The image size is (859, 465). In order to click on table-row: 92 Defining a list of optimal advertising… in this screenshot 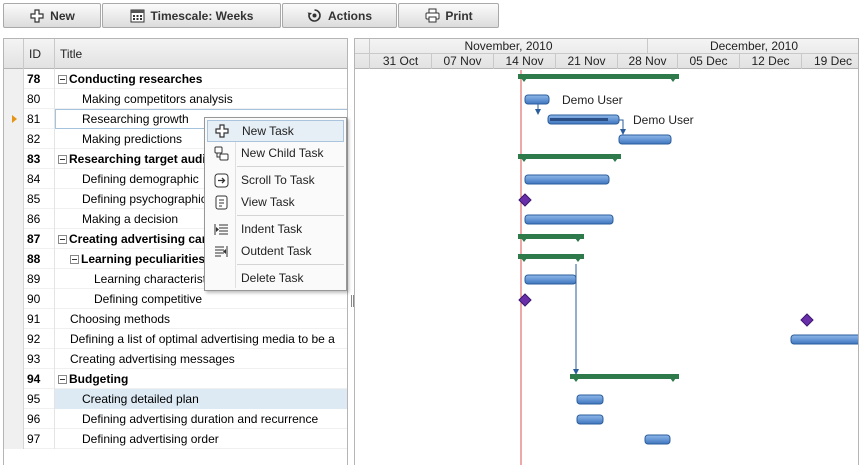, I will do `click(175, 339)`.